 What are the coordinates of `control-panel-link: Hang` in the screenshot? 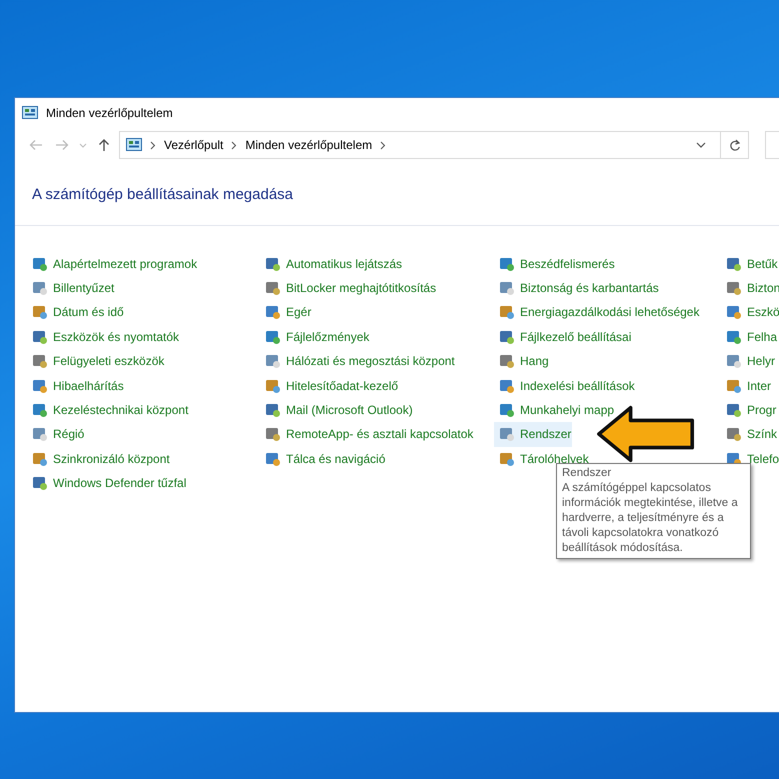 It's located at (522, 361).